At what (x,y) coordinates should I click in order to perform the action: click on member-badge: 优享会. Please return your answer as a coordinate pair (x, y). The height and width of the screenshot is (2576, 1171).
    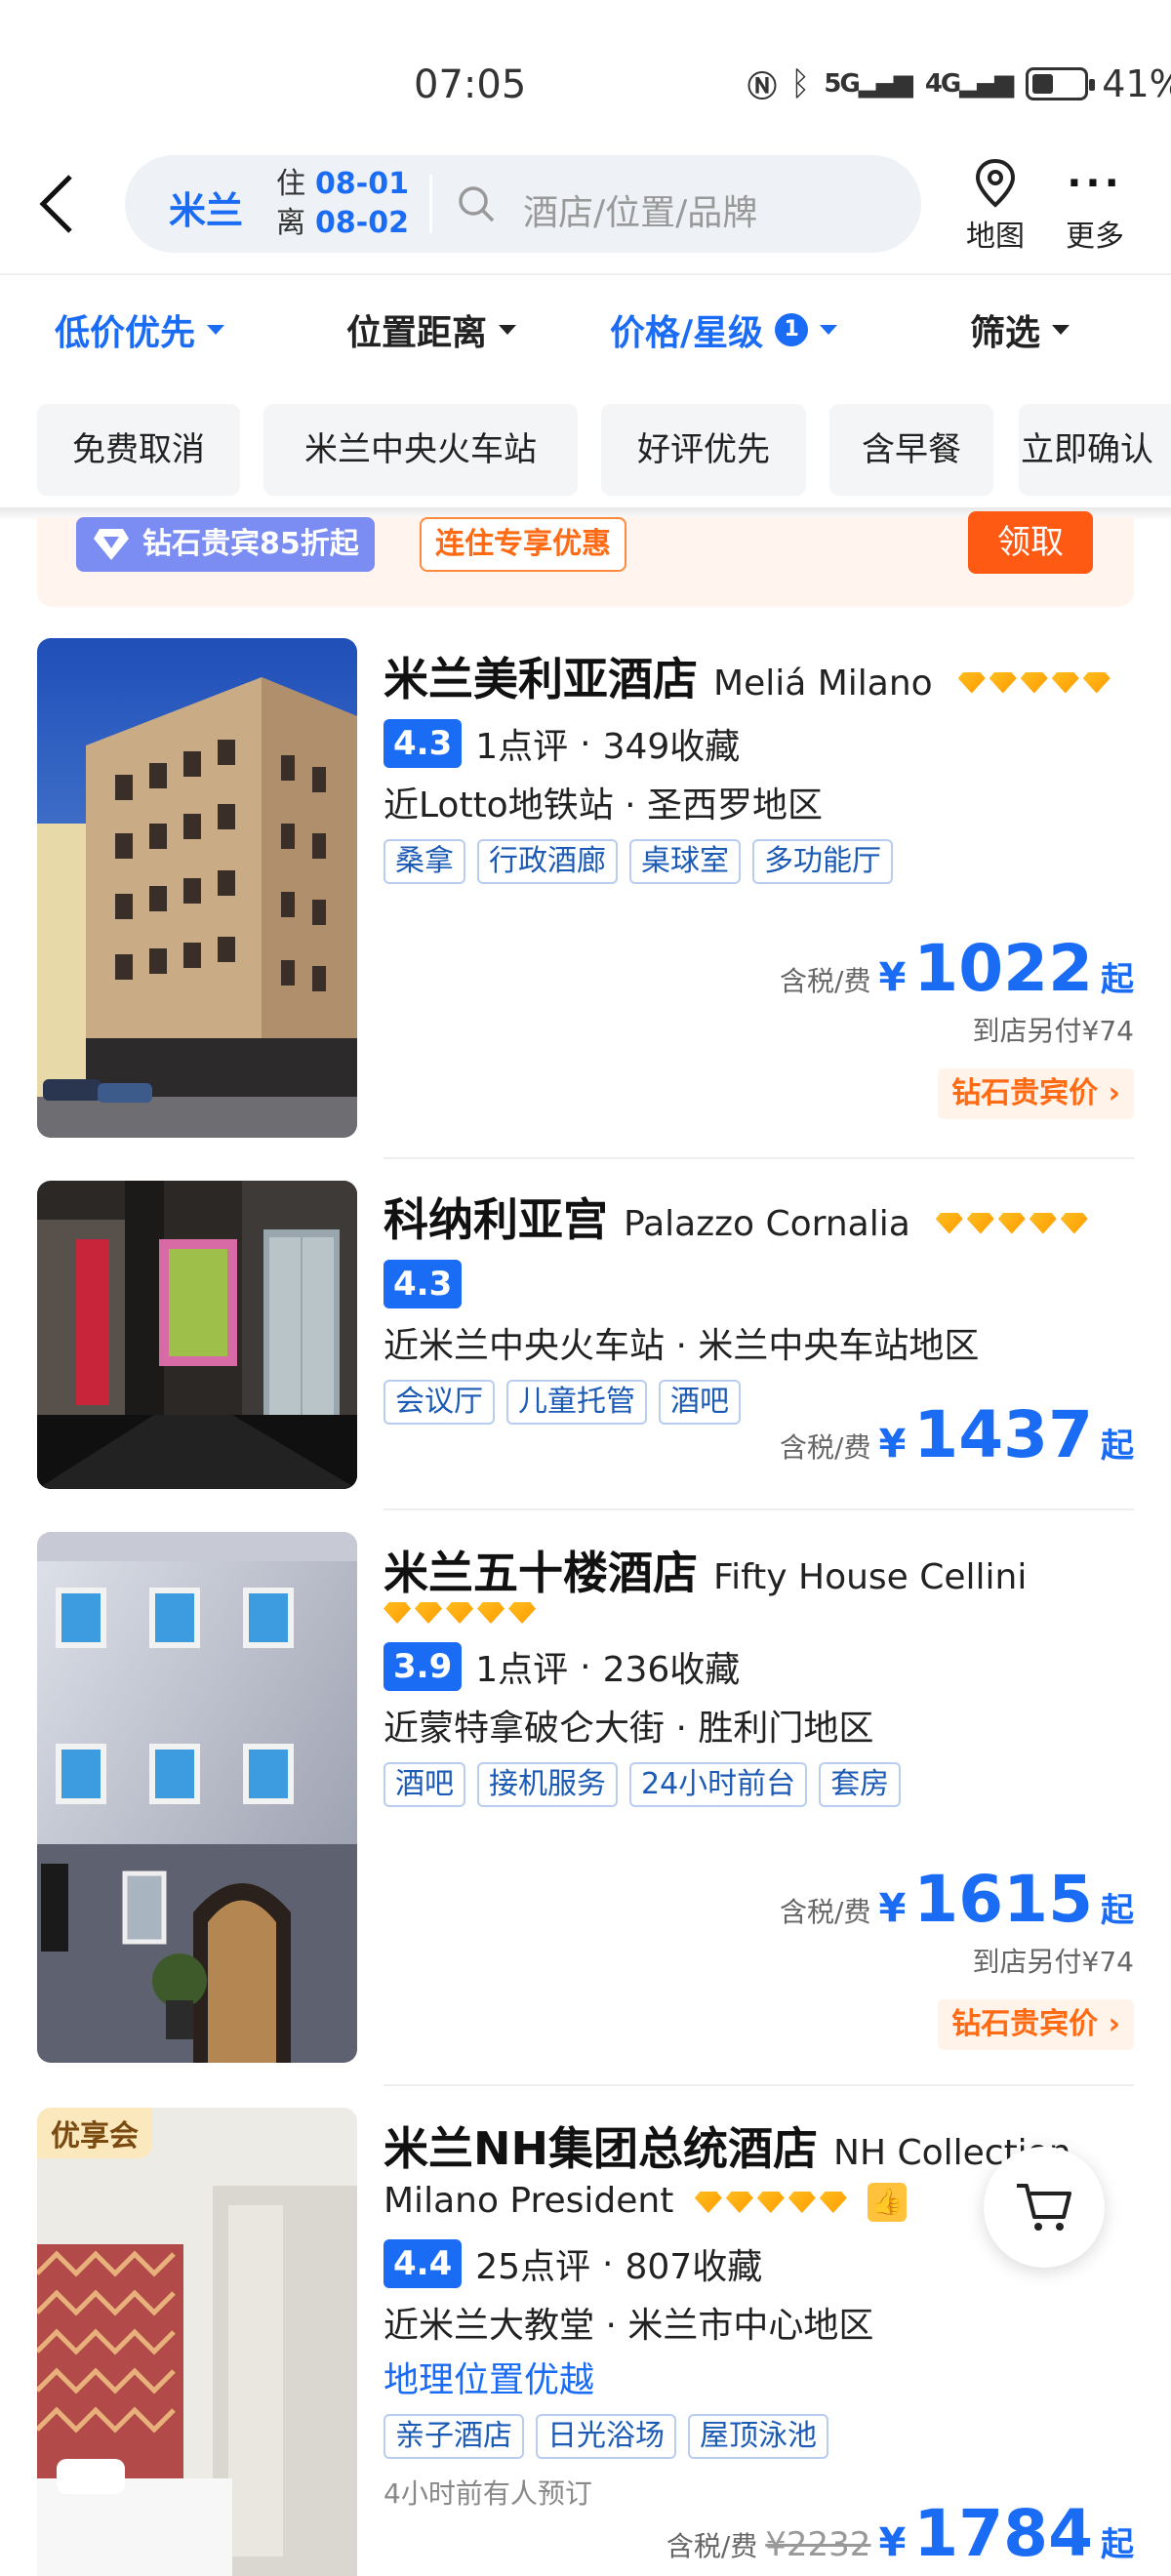
    Looking at the image, I should click on (94, 2133).